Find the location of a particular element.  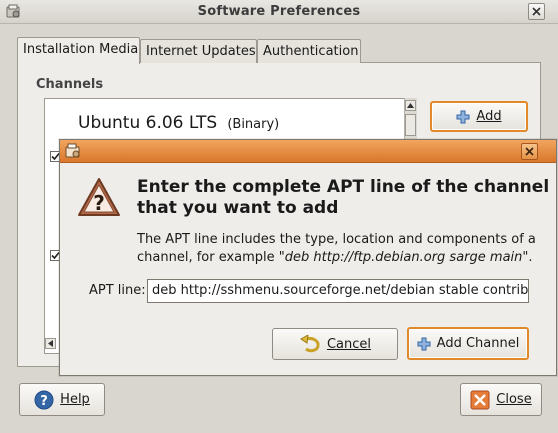

list-item: Ubuntu 6.06 LTS (Binary) is located at coordinates (178, 123).